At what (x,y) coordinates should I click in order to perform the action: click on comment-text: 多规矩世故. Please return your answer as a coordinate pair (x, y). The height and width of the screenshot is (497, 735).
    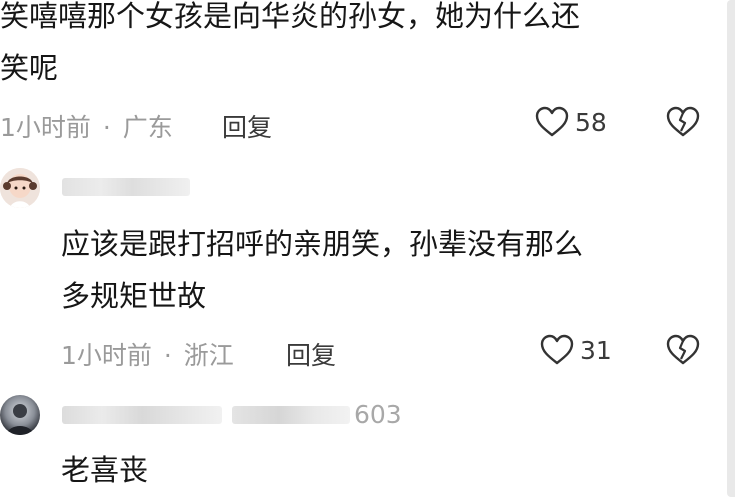
    Looking at the image, I should click on (134, 296).